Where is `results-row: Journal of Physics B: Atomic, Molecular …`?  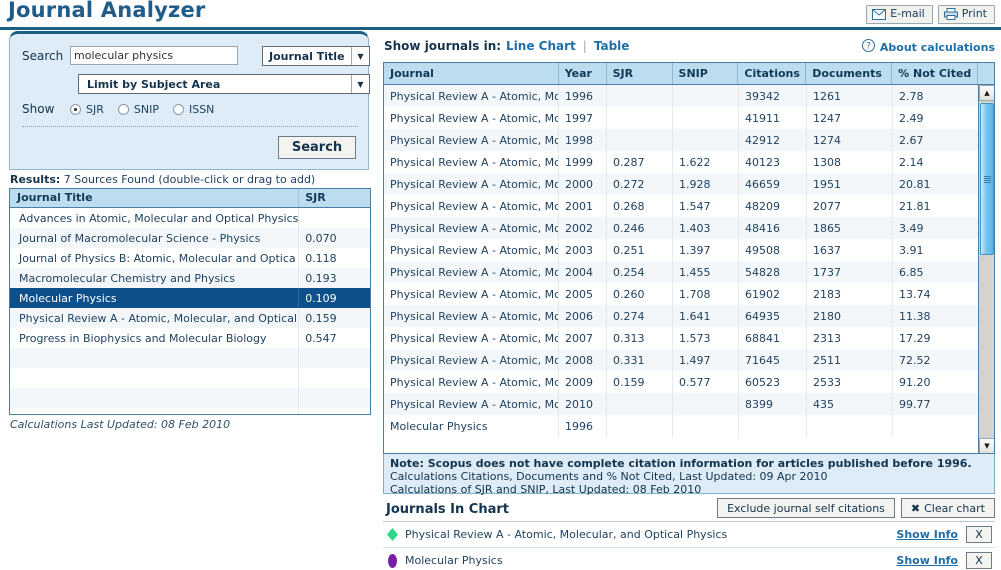 results-row: Journal of Physics B: Atomic, Molecular … is located at coordinates (190, 258).